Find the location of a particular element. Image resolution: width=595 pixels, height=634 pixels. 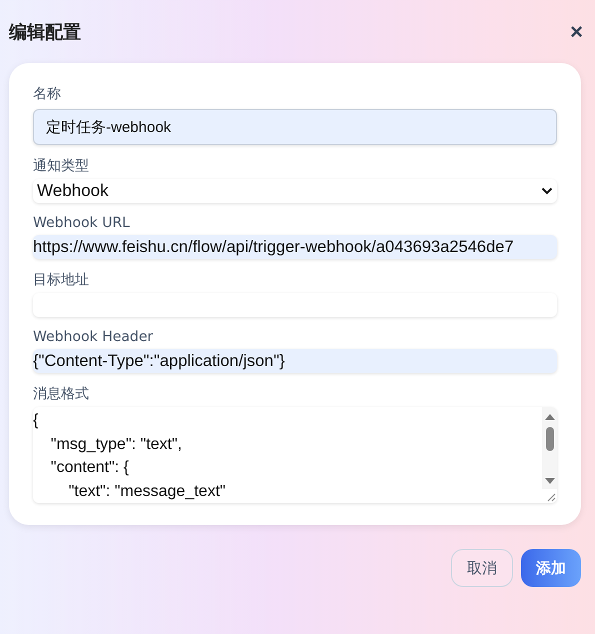

code-line: "text": "message_text" is located at coordinates (147, 492).